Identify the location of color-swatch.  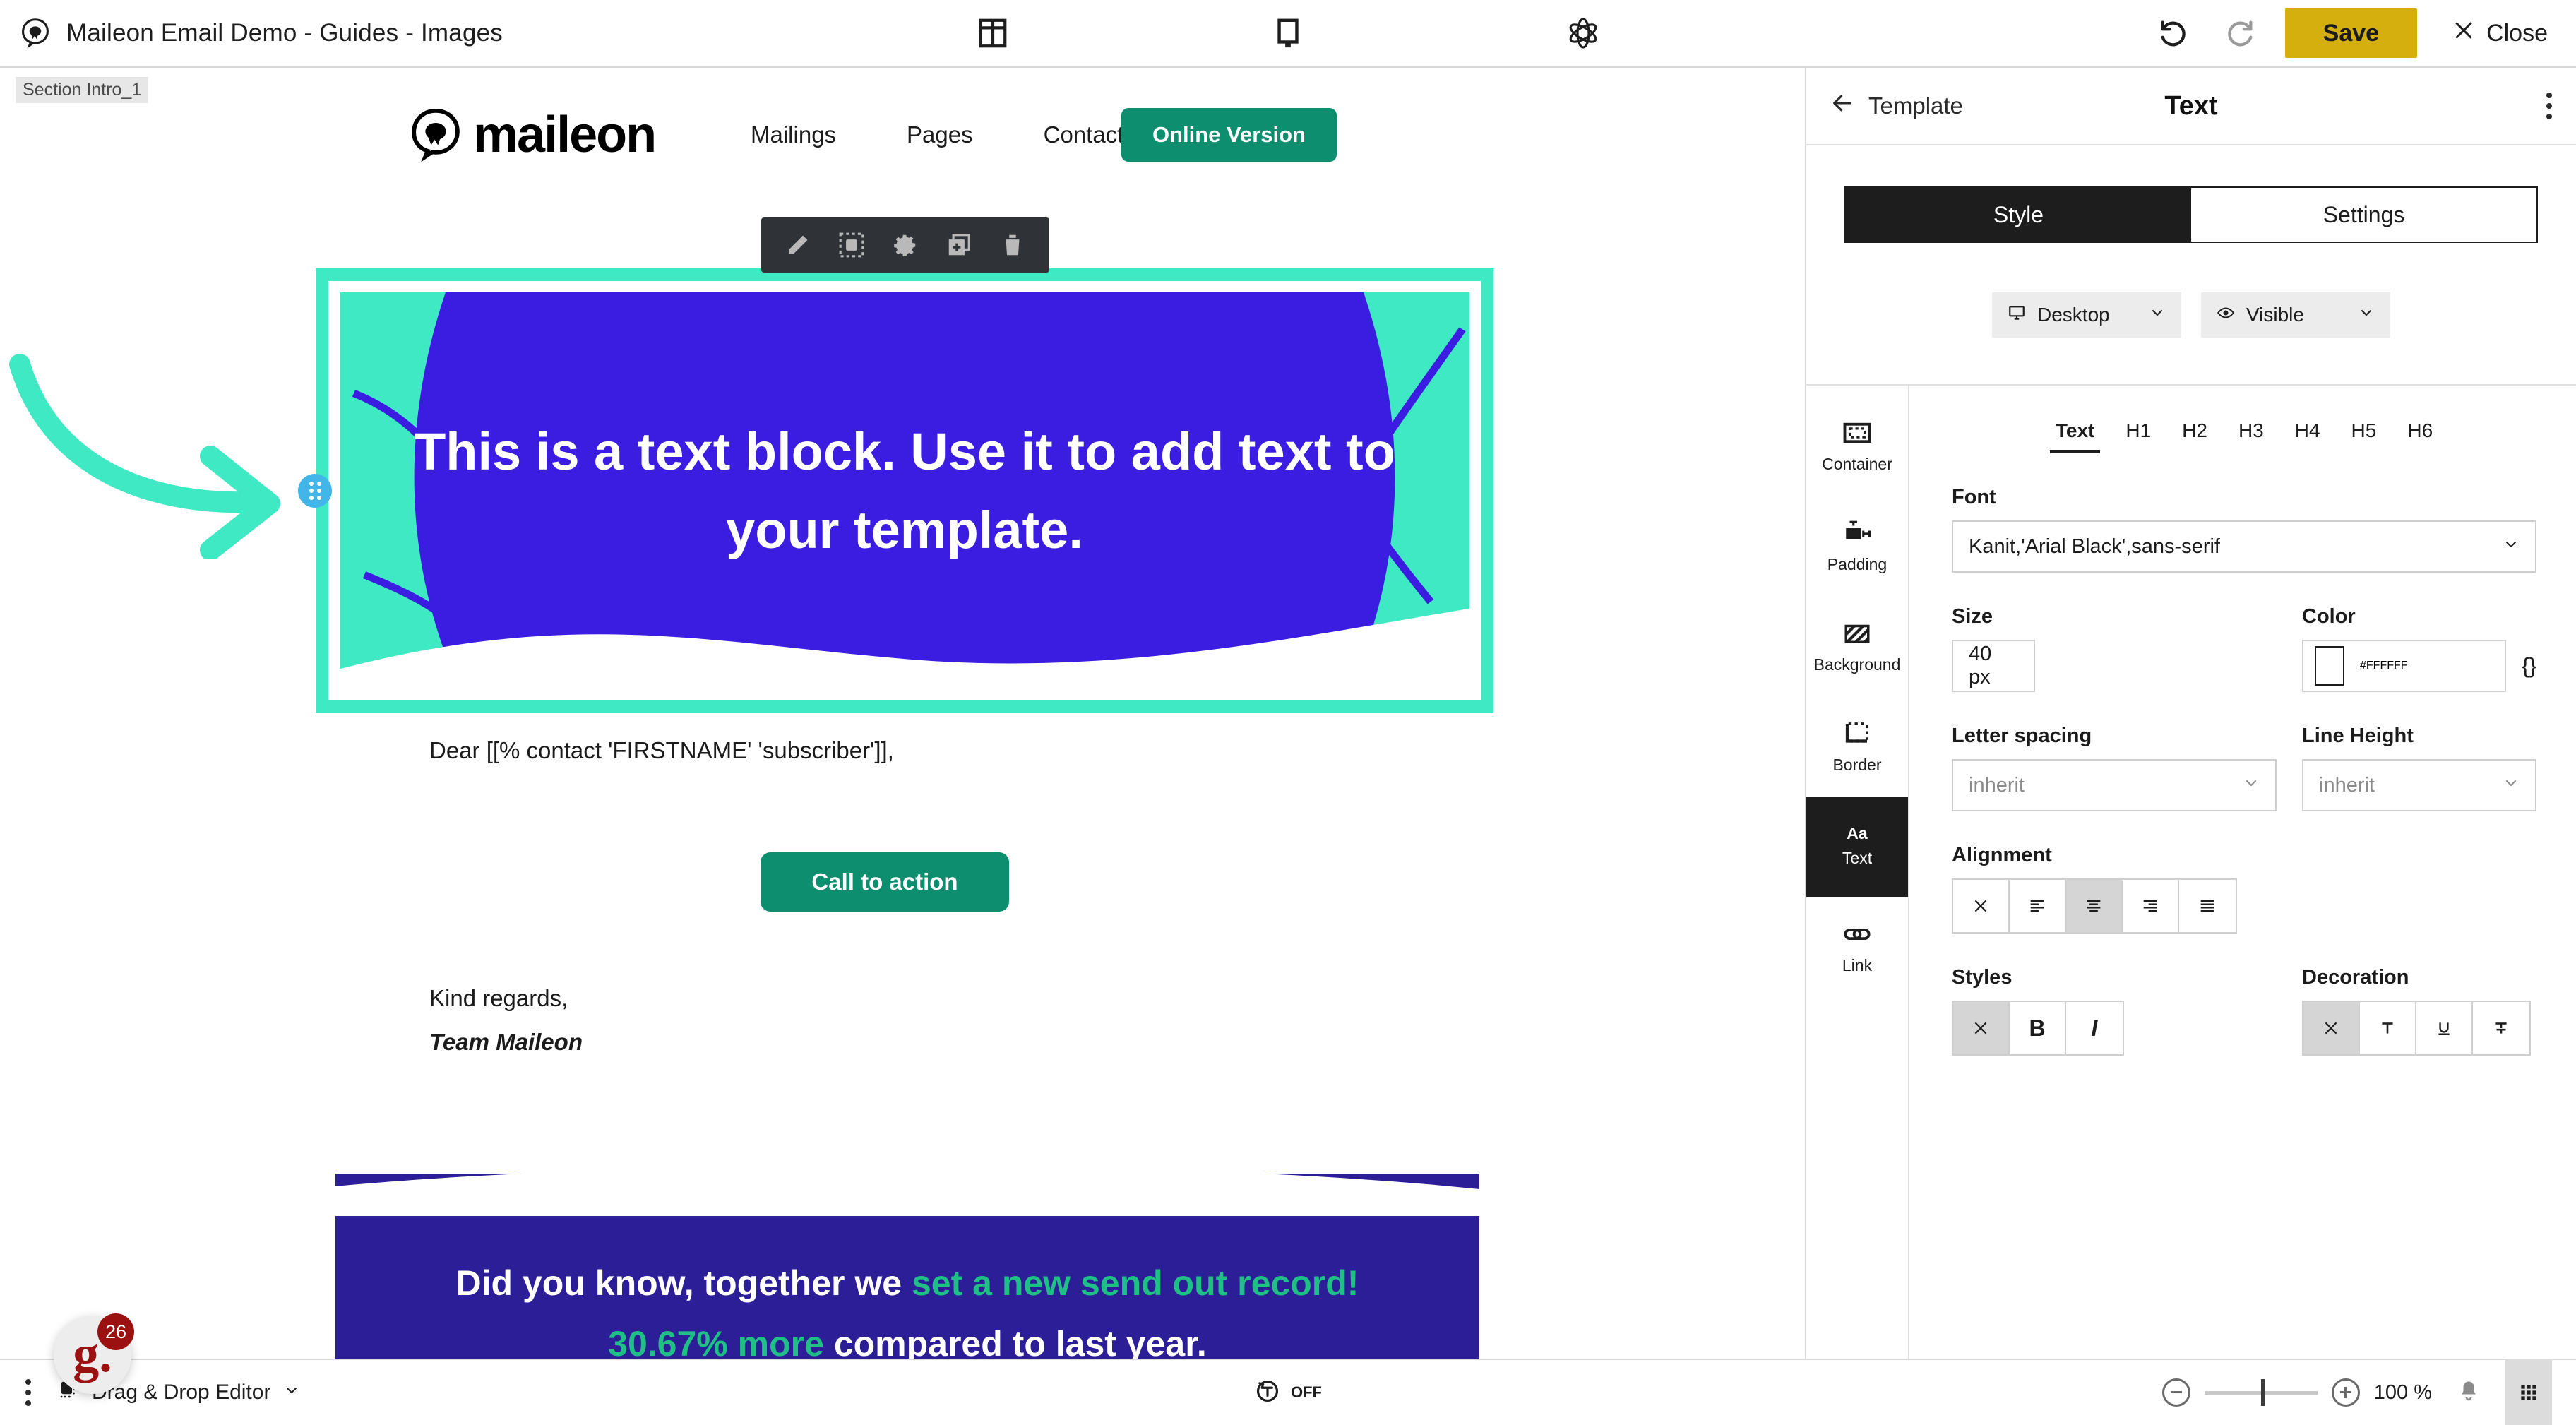
(2329, 666).